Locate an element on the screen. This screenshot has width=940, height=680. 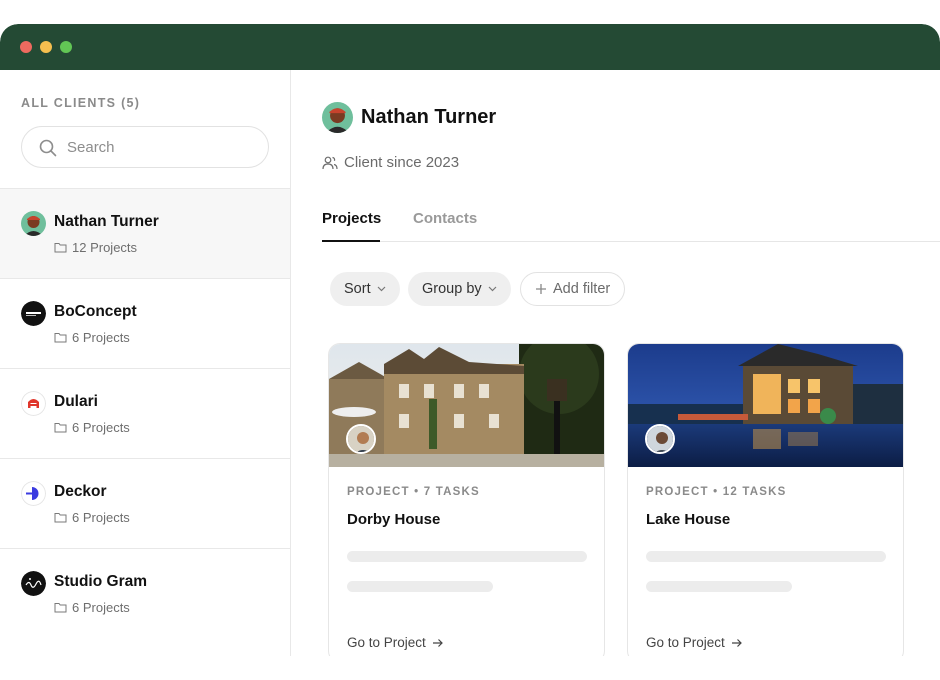
group-by-button: Group by is located at coordinates (459, 289).